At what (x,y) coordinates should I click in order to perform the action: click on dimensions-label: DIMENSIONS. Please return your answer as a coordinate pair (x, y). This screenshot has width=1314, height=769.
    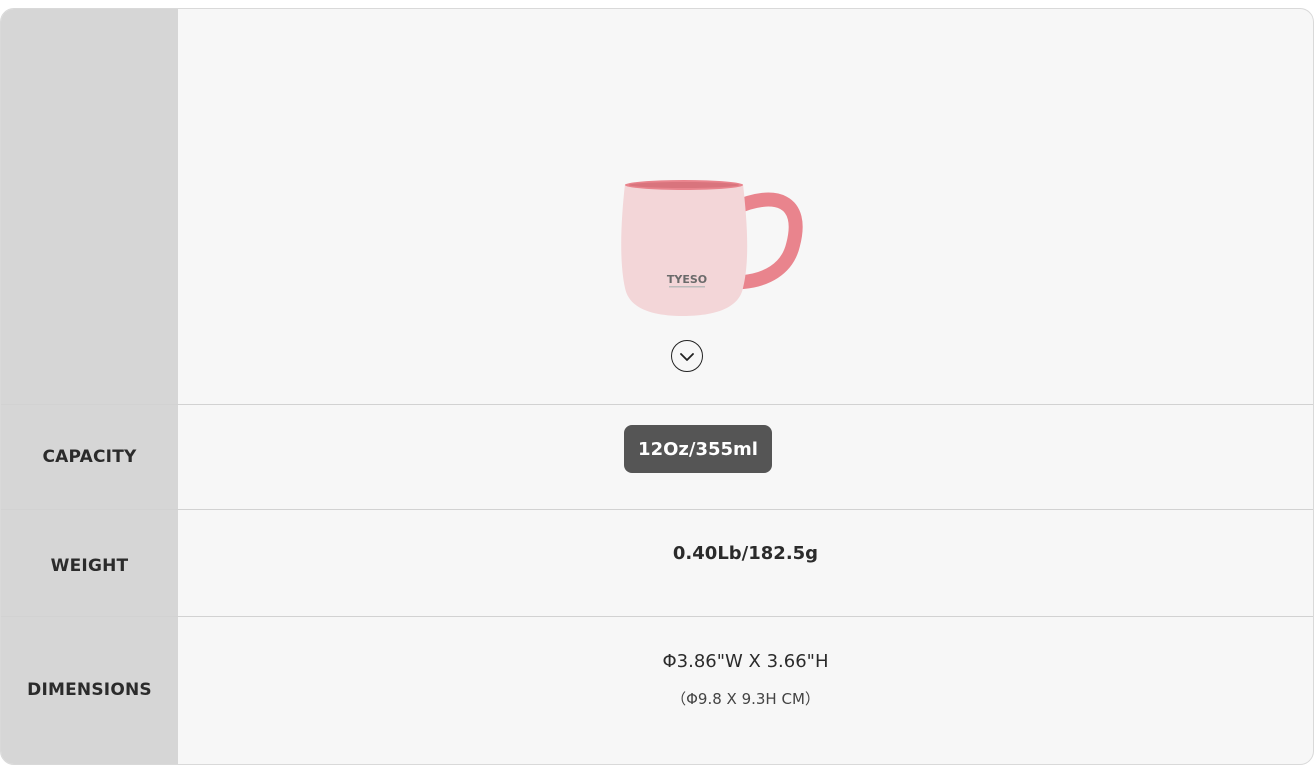
    Looking at the image, I should click on (89, 690).